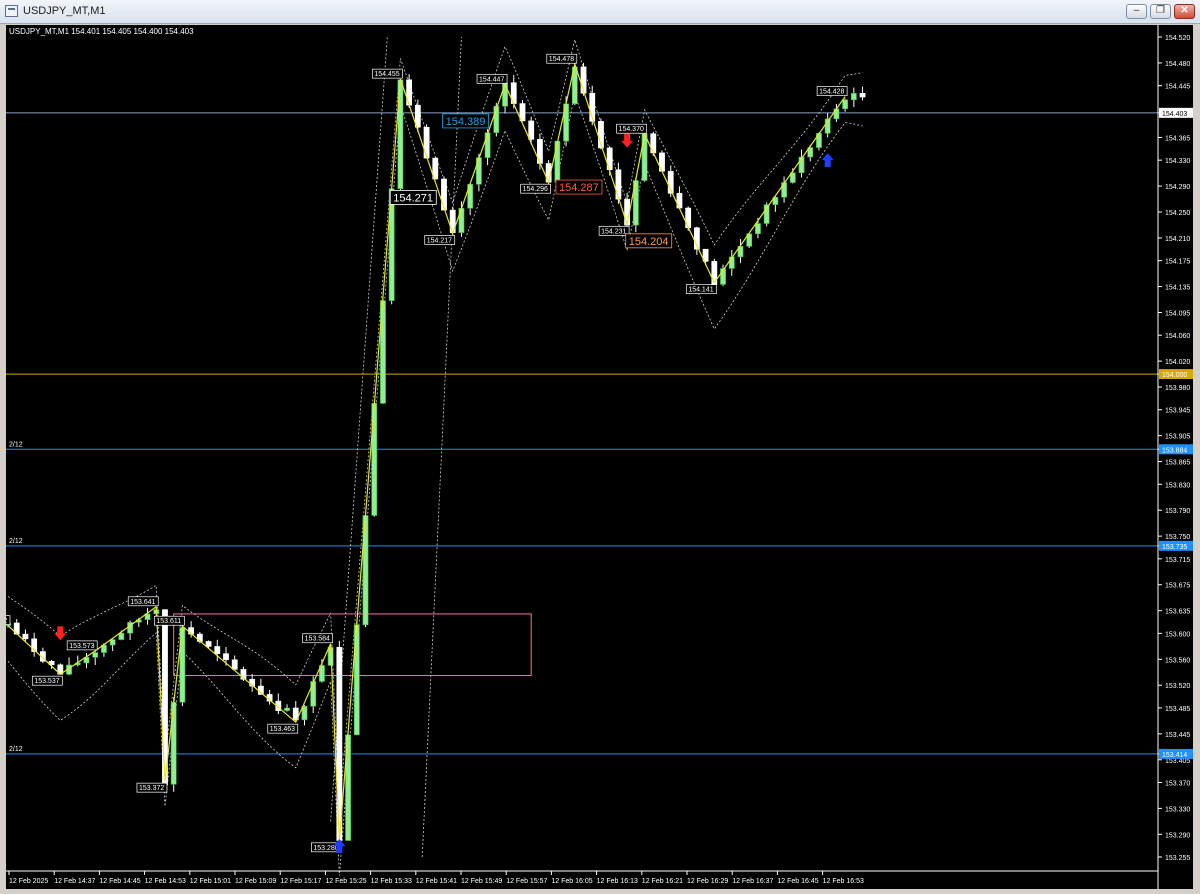  What do you see at coordinates (151, 788) in the screenshot?
I see `zigzag-price-label: 153.372` at bounding box center [151, 788].